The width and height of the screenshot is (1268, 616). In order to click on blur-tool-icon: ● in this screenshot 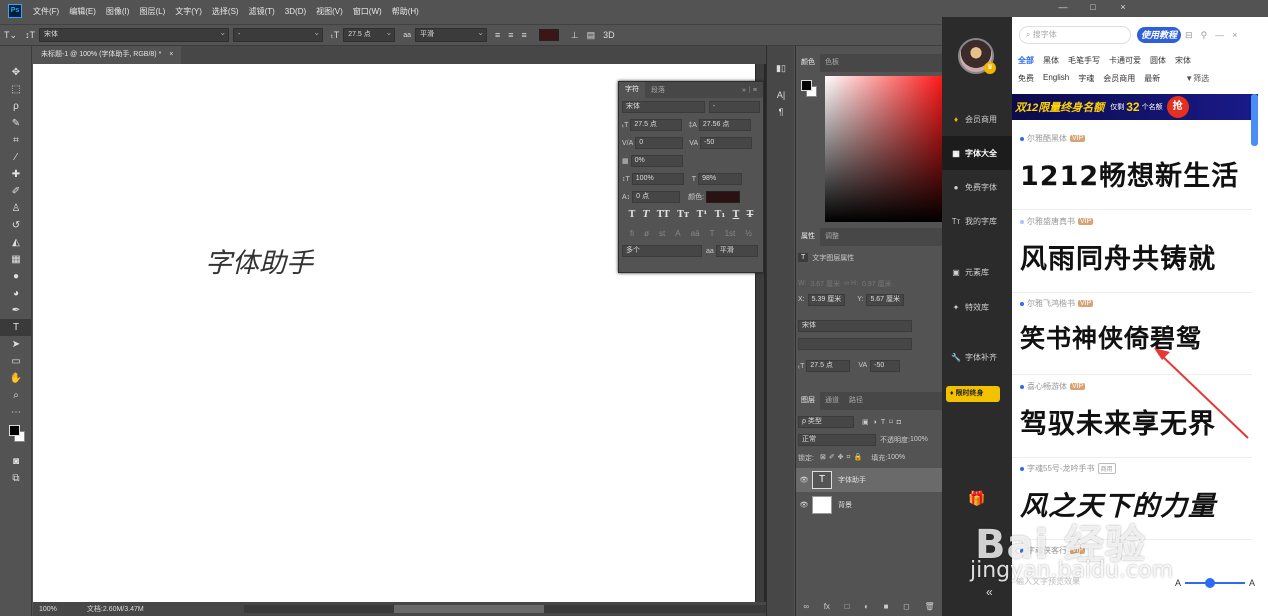, I will do `click(16, 276)`.